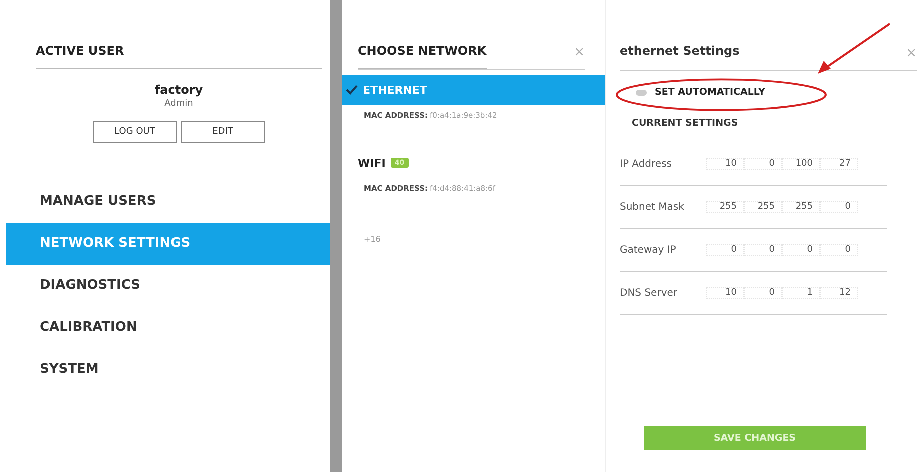 Image resolution: width=917 pixels, height=472 pixels. What do you see at coordinates (641, 93) in the screenshot?
I see `toggle-switch` at bounding box center [641, 93].